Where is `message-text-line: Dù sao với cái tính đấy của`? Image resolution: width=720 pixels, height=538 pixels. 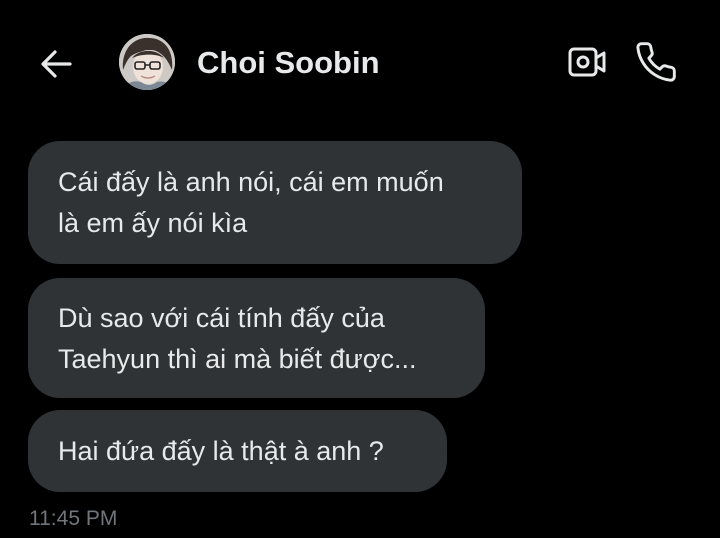 message-text-line: Dù sao với cái tính đấy của is located at coordinates (221, 318).